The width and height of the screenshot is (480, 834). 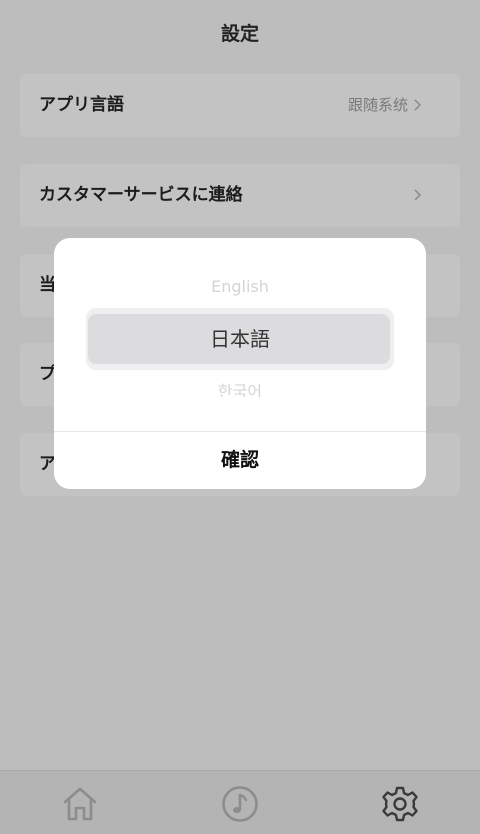 What do you see at coordinates (240, 105) in the screenshot?
I see `app-language-row: アプリ言語 跟随系统` at bounding box center [240, 105].